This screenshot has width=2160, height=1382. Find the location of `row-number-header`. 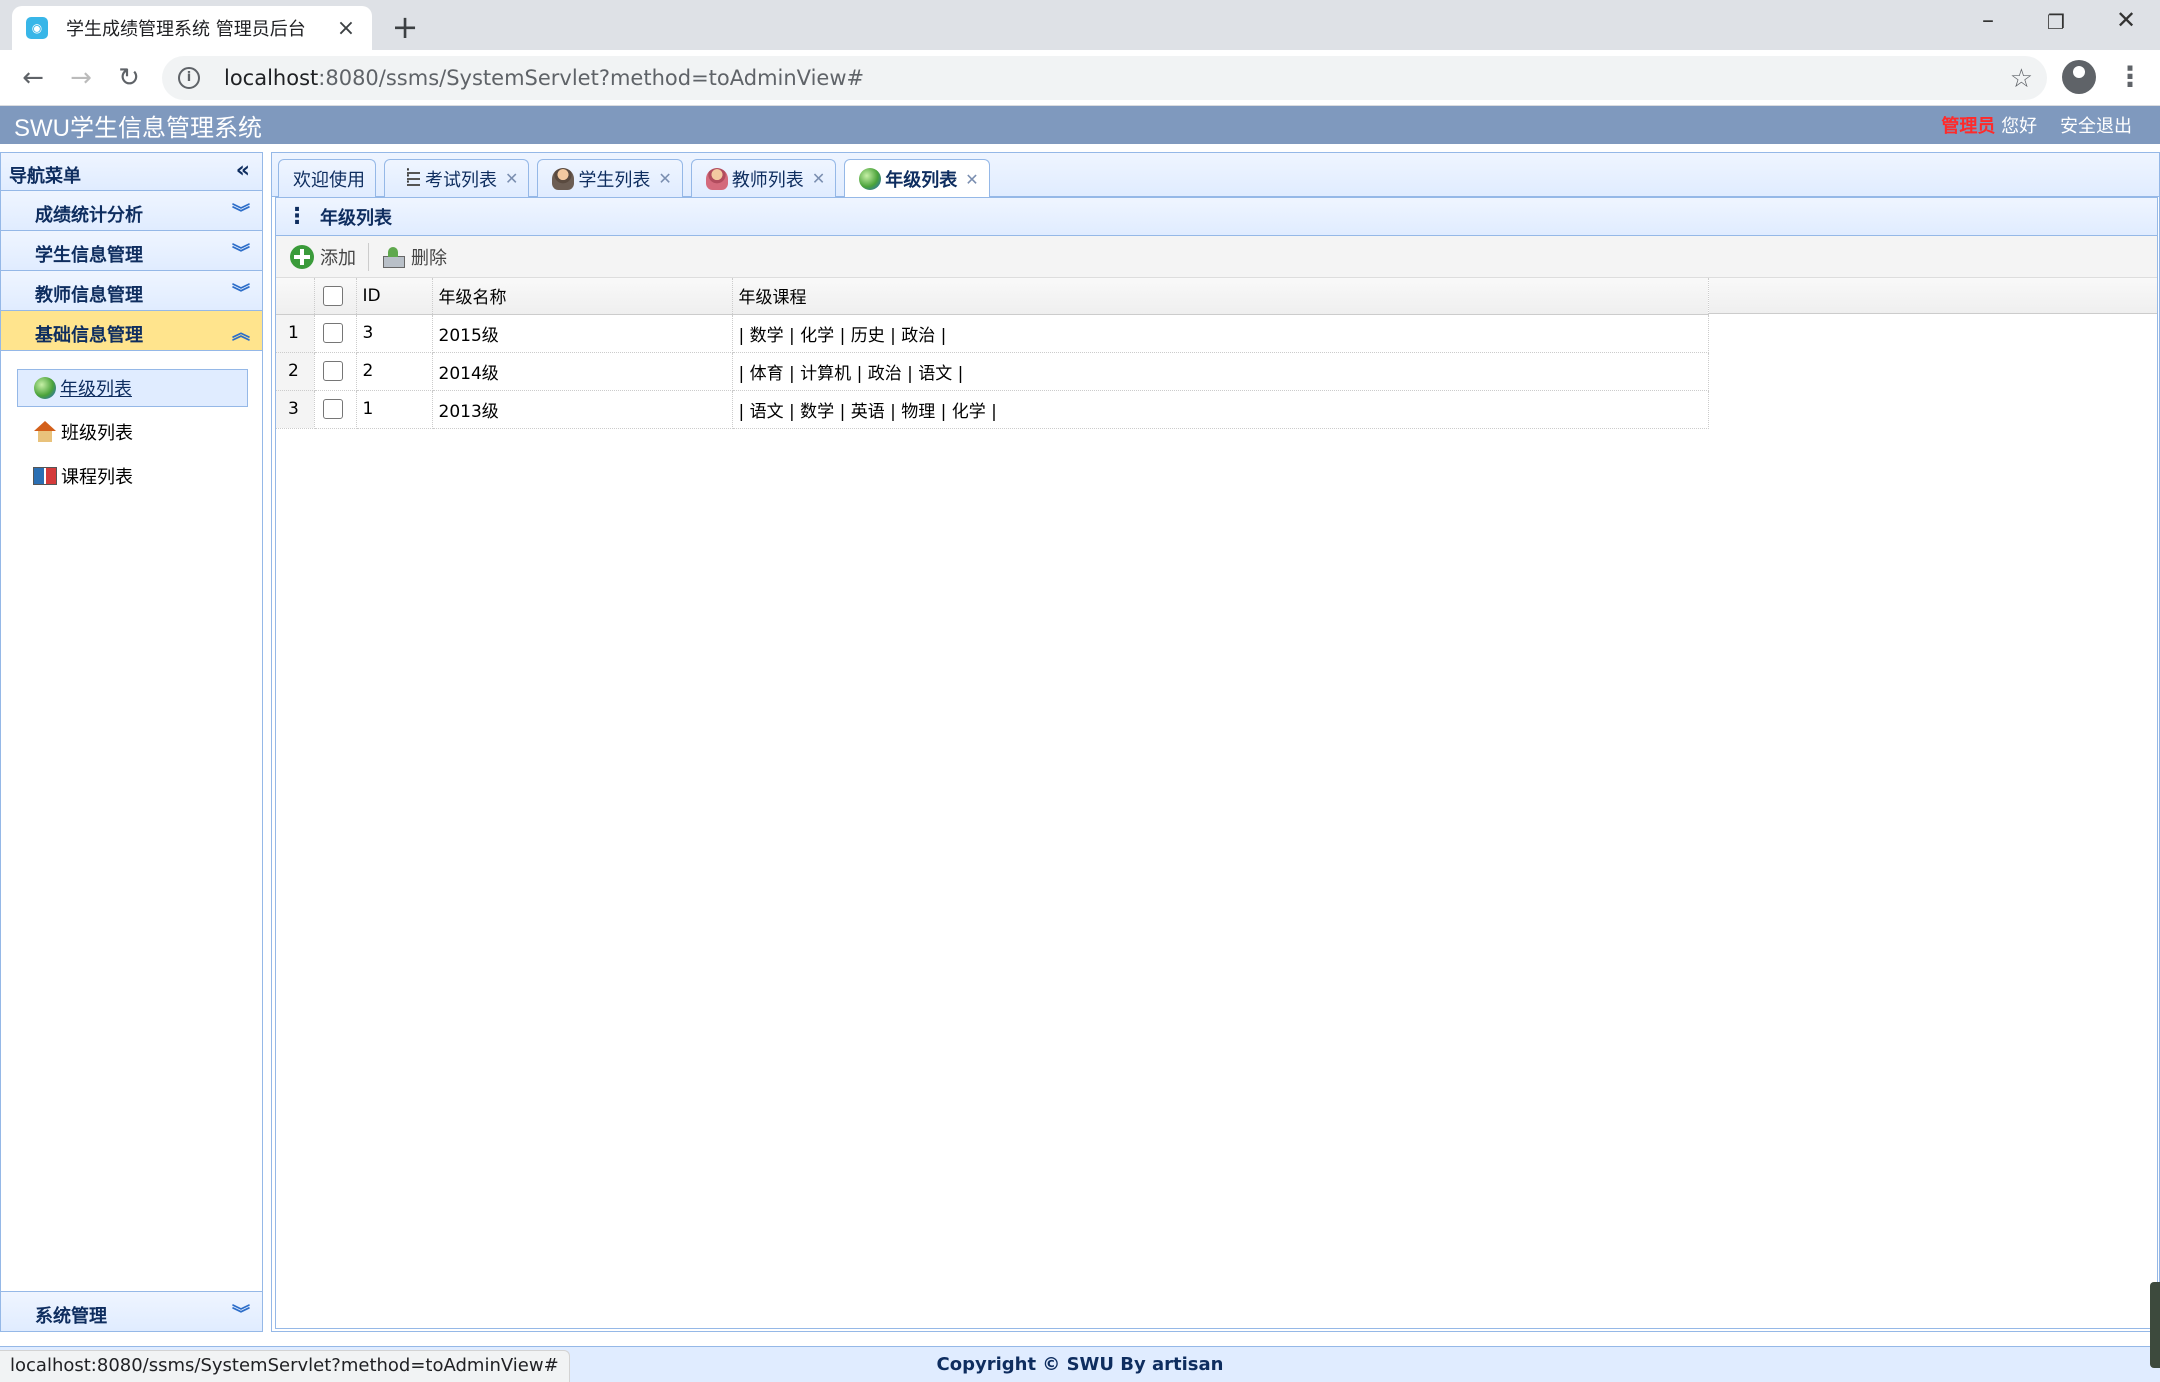

row-number-header is located at coordinates (295, 296).